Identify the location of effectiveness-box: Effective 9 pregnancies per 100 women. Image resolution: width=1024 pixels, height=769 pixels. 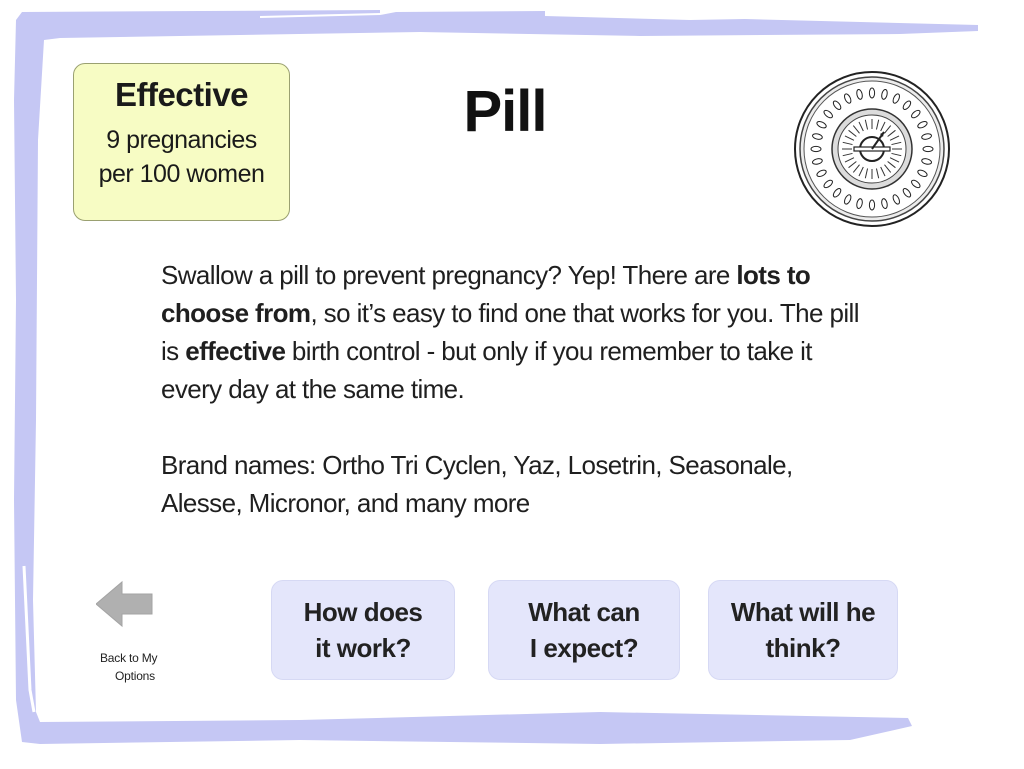
(181, 142).